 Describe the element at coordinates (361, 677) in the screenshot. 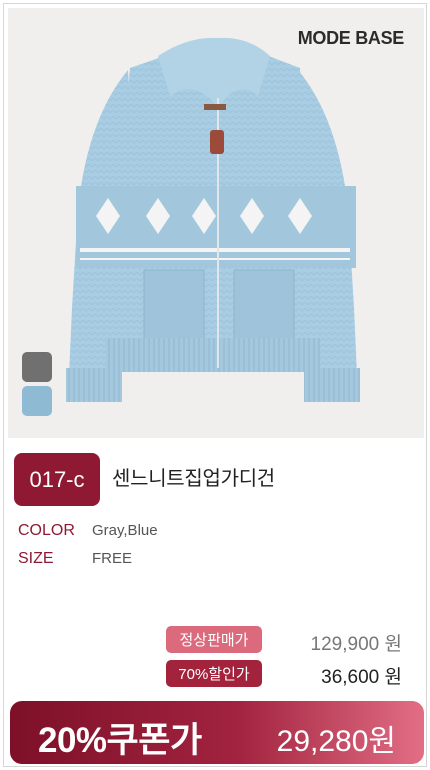

I see `sale-price: 36,600 원` at that location.